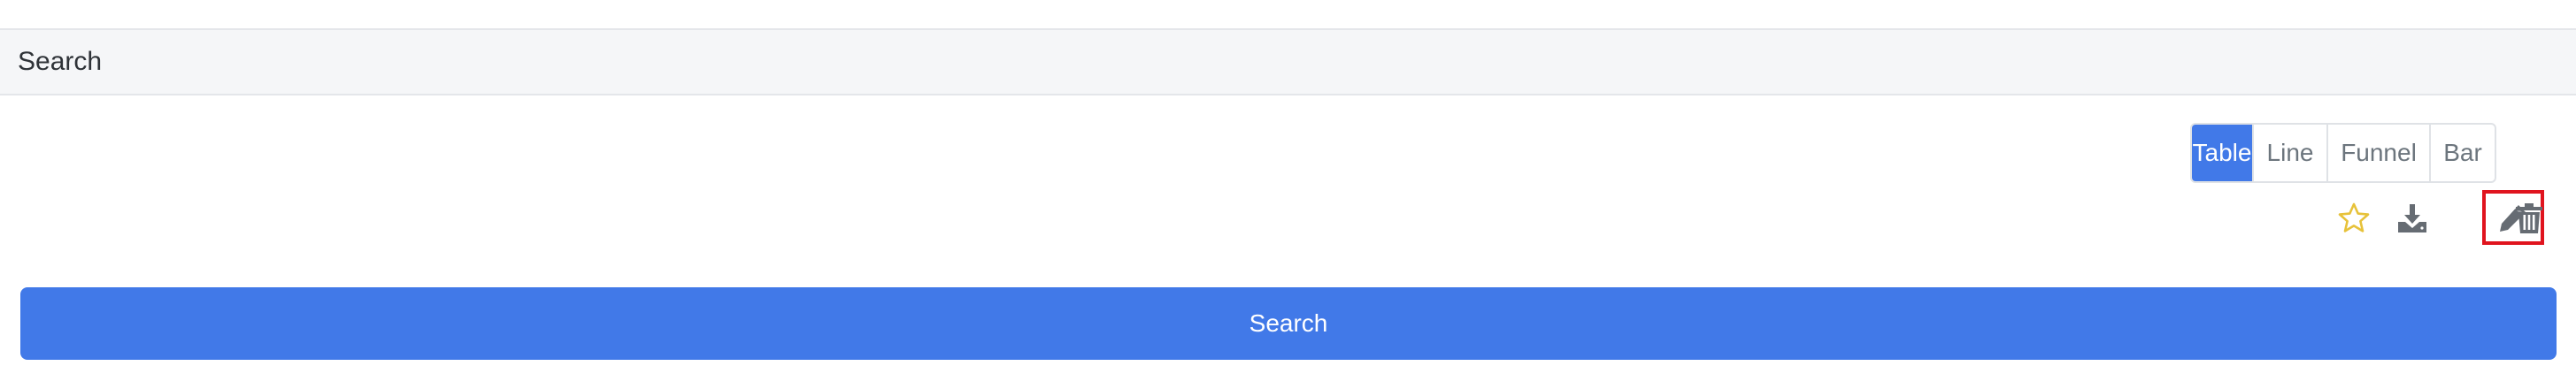 This screenshot has width=2576, height=381. I want to click on trash-icon-graphic, so click(2529, 218).